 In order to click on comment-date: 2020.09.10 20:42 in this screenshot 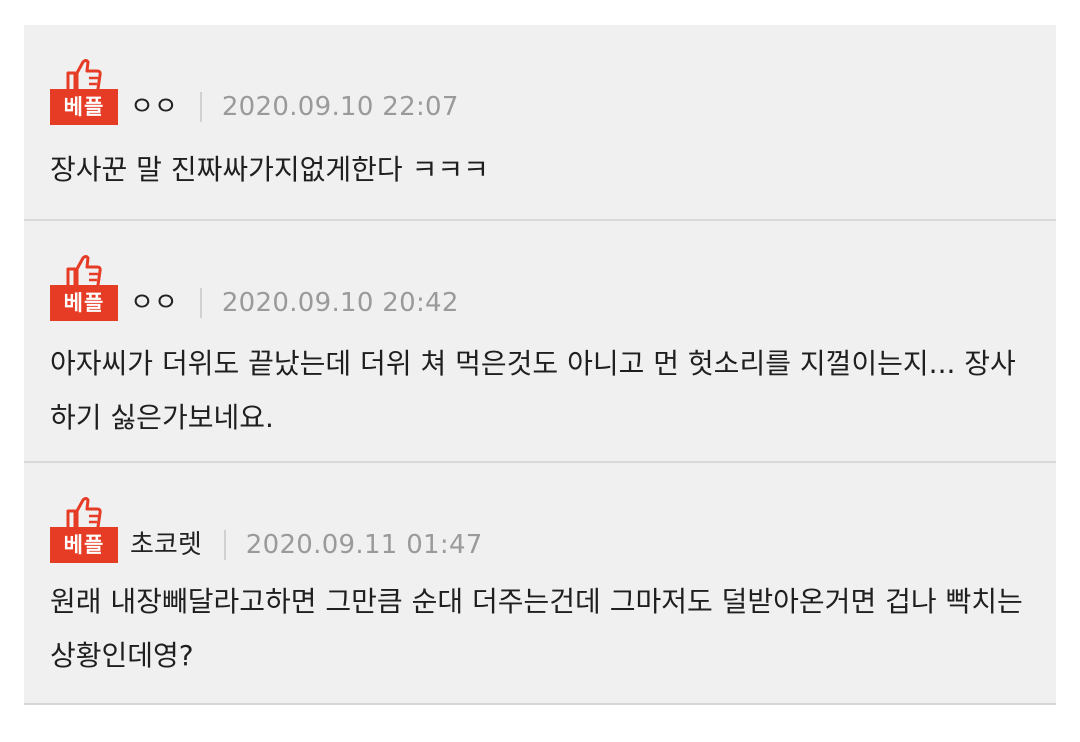, I will do `click(340, 303)`.